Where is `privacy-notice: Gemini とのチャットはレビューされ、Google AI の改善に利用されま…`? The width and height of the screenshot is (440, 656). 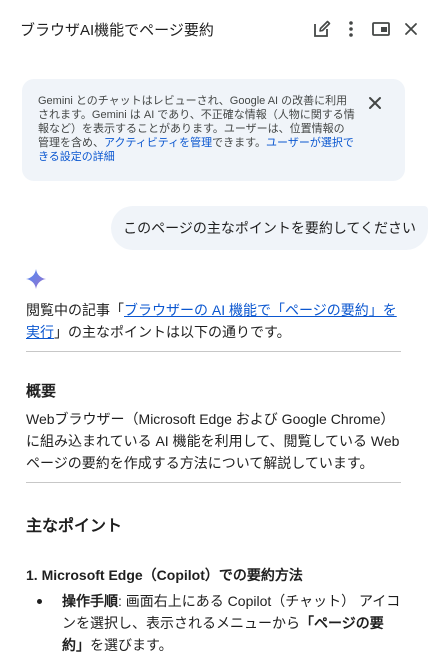
privacy-notice: Gemini とのチャットはレビューされ、Google AI の改善に利用されま… is located at coordinates (213, 130).